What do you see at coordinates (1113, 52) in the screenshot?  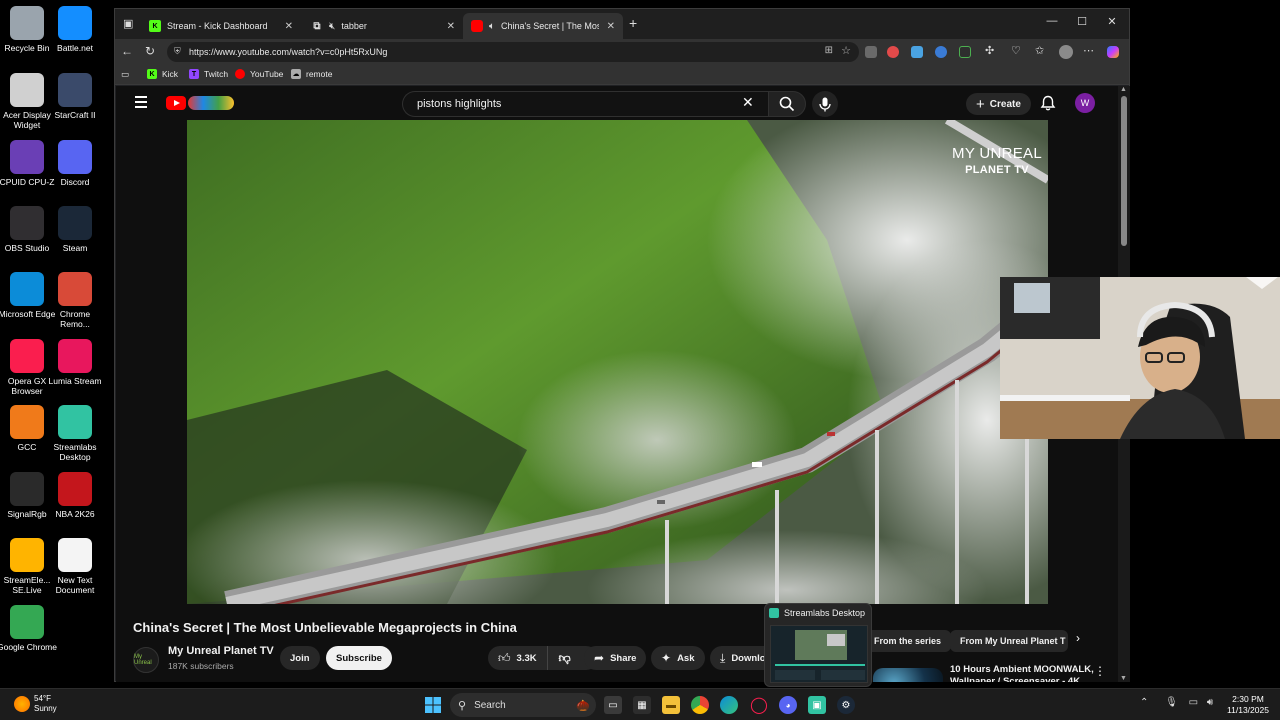 I see `copilot-icon` at bounding box center [1113, 52].